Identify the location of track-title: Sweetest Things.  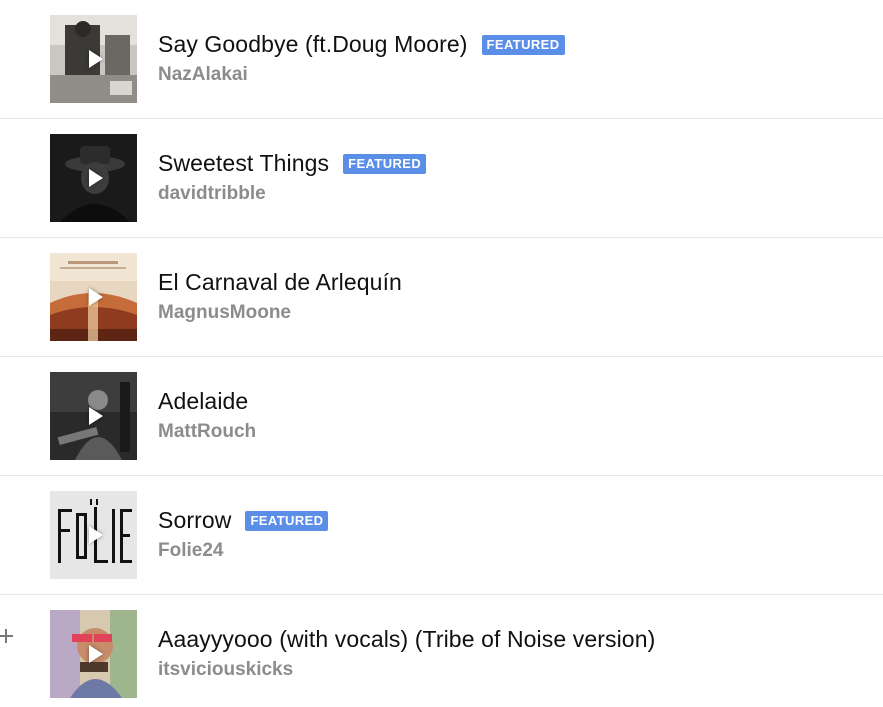
(243, 163).